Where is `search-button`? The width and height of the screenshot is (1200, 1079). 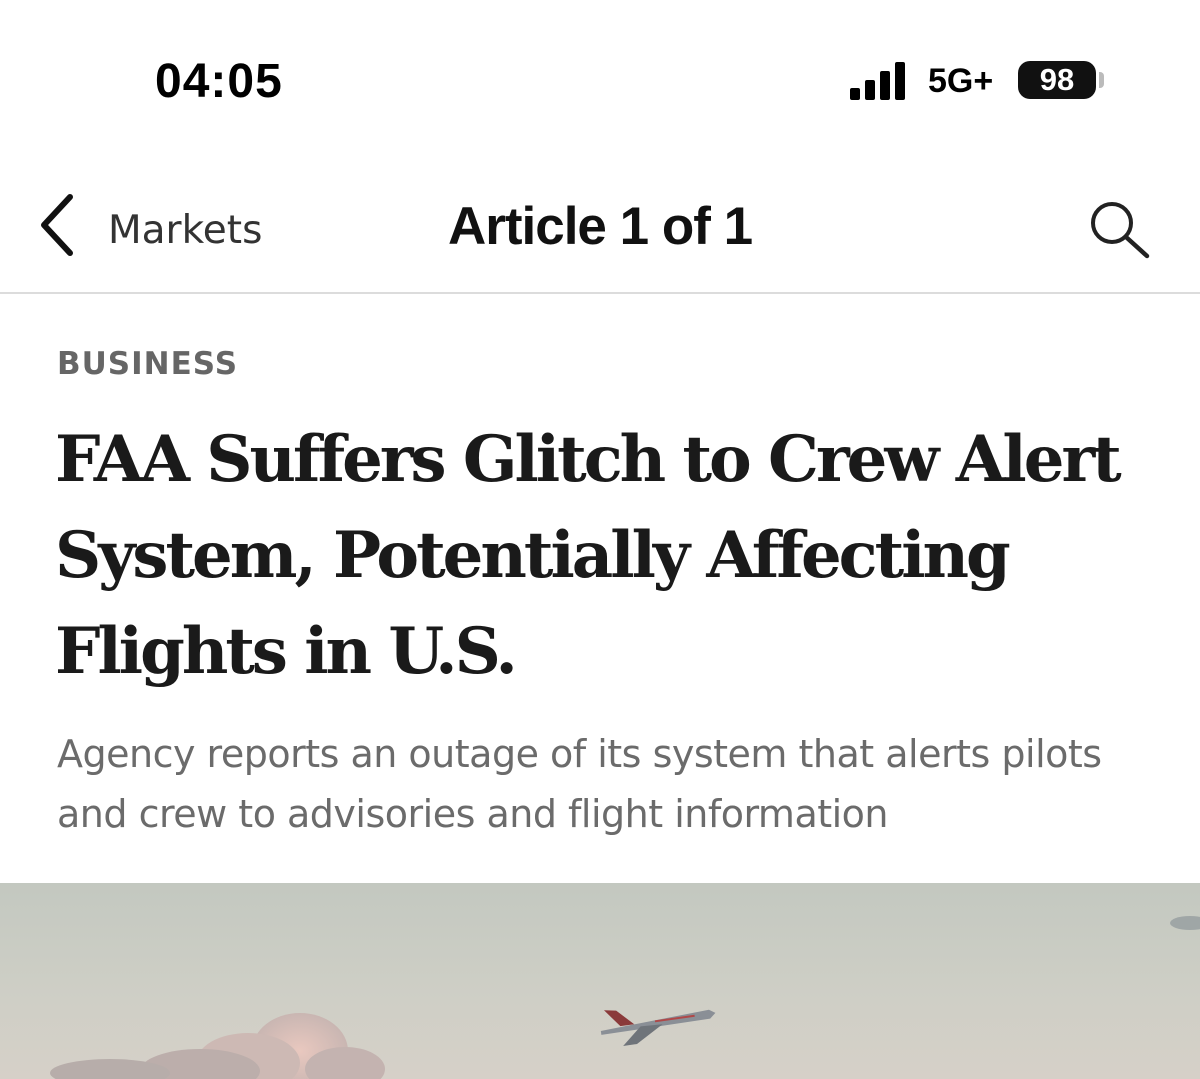
search-button is located at coordinates (1120, 230).